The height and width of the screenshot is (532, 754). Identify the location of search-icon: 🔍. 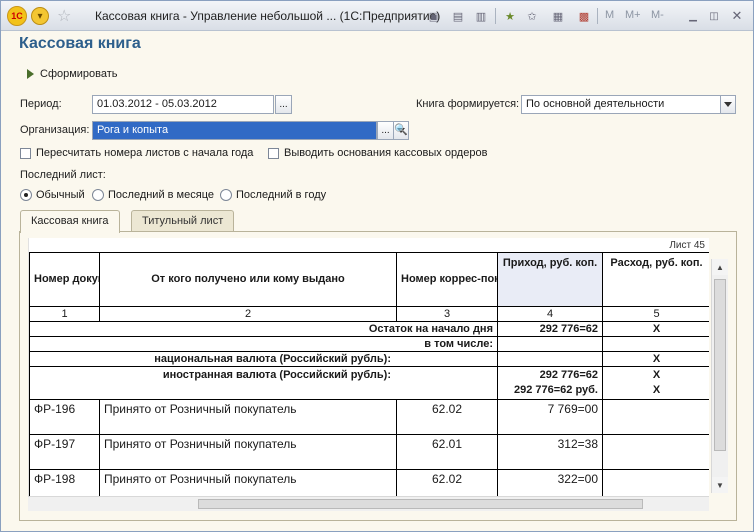
(401, 130).